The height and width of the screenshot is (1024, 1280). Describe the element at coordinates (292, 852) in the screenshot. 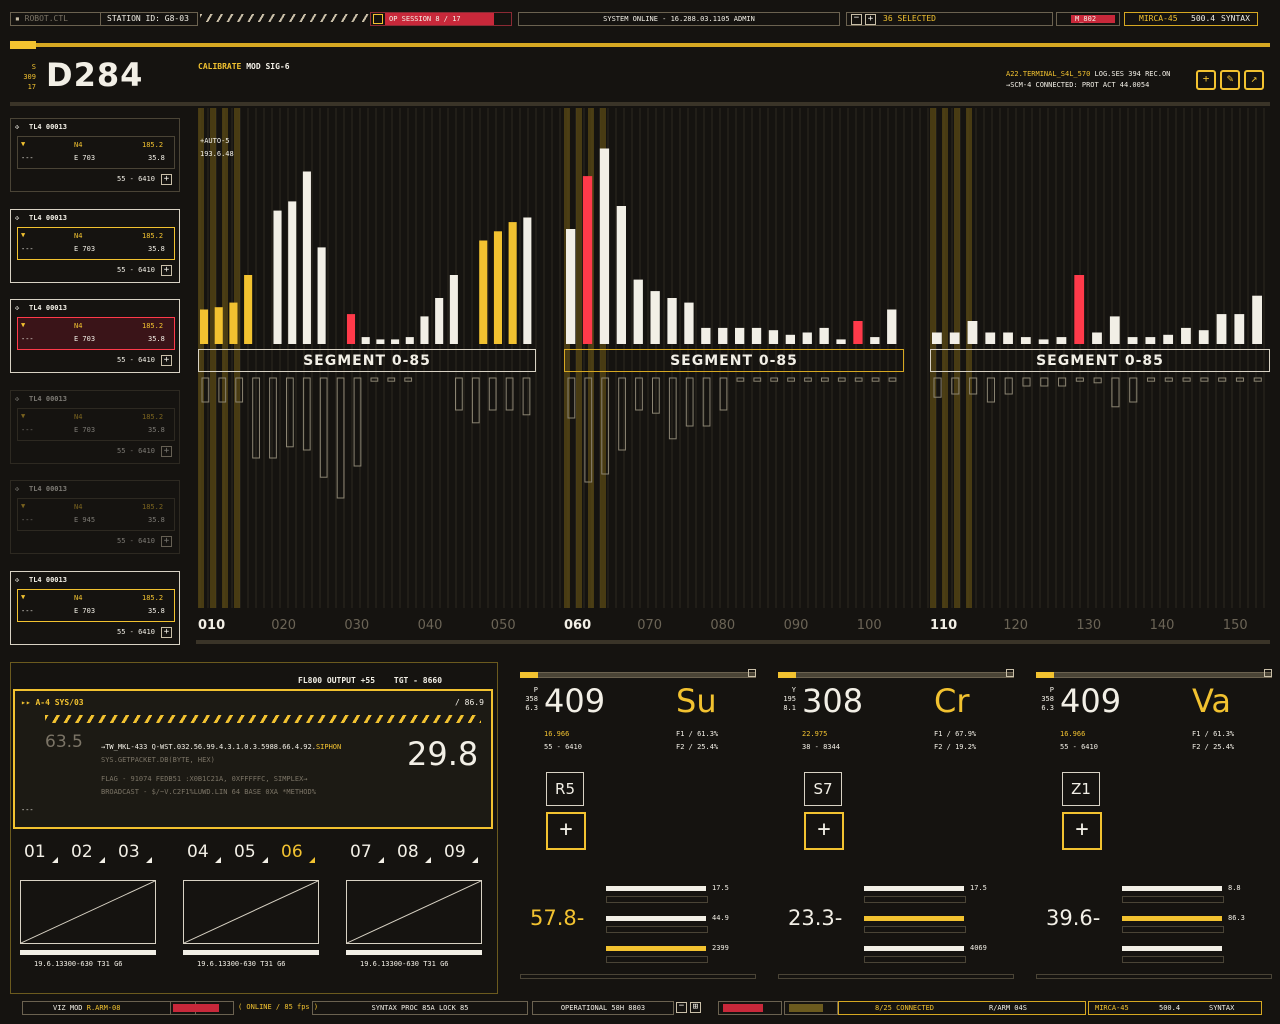

I see `channel-number: 06` at that location.